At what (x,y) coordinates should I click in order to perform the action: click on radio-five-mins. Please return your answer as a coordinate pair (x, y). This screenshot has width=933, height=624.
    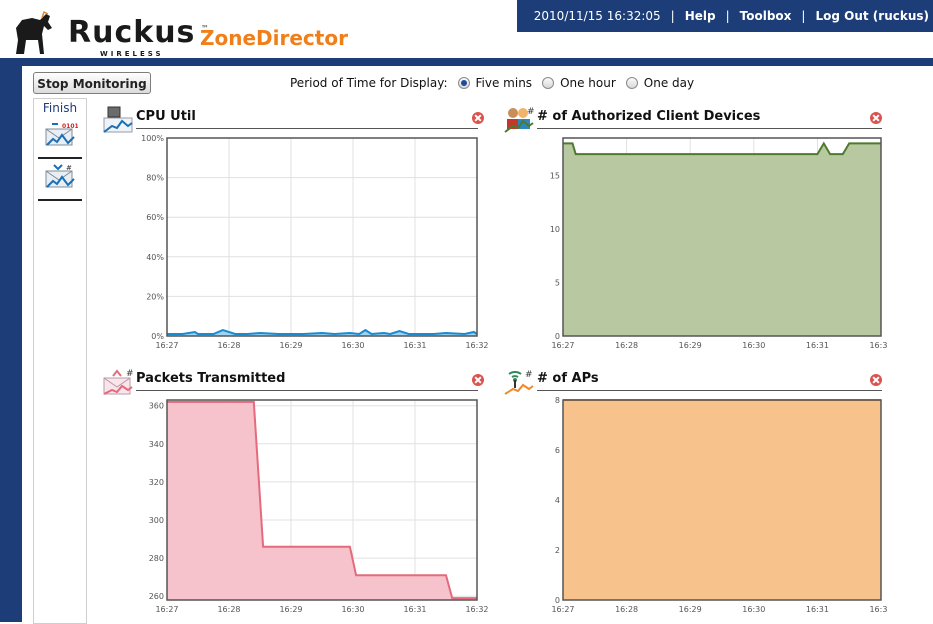
    Looking at the image, I should click on (463, 83).